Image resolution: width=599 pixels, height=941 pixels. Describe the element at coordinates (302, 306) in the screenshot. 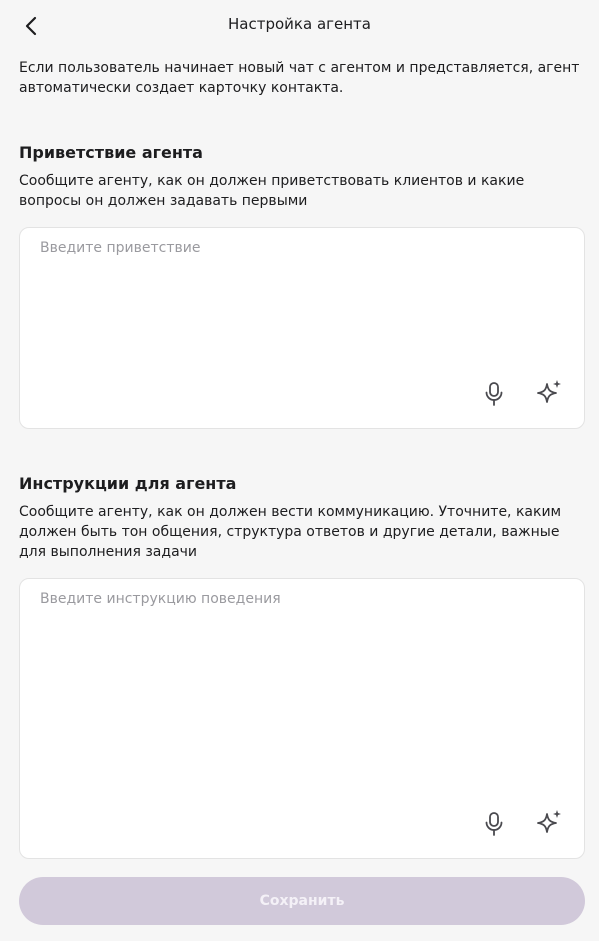

I see `greeting-input` at that location.